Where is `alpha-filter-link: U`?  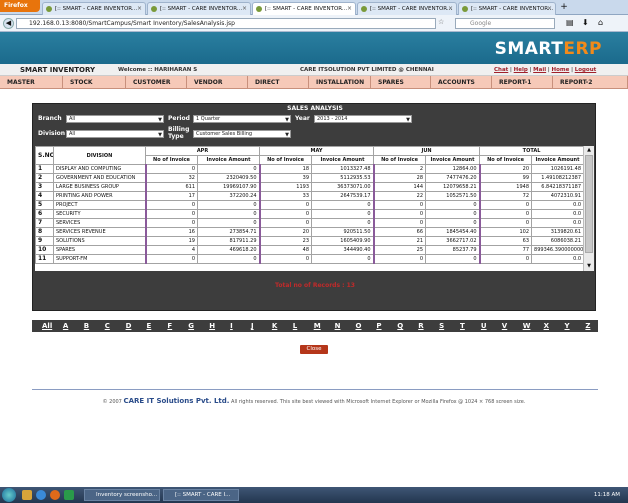 alpha-filter-link: U is located at coordinates (484, 326).